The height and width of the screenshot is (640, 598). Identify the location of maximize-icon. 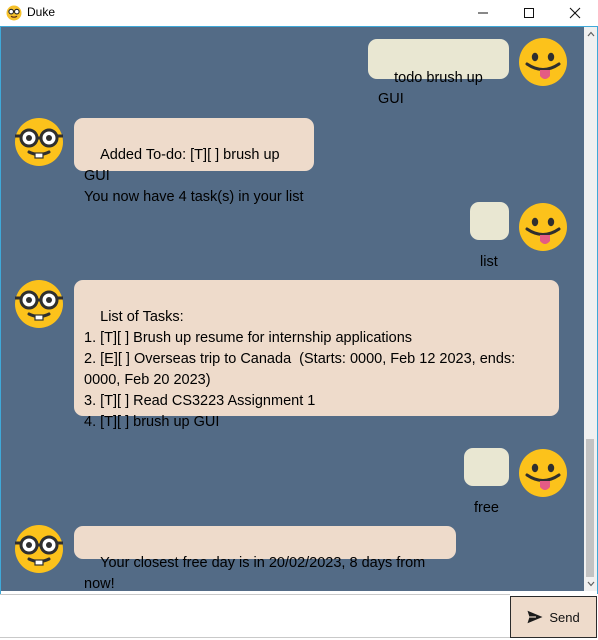
(529, 13).